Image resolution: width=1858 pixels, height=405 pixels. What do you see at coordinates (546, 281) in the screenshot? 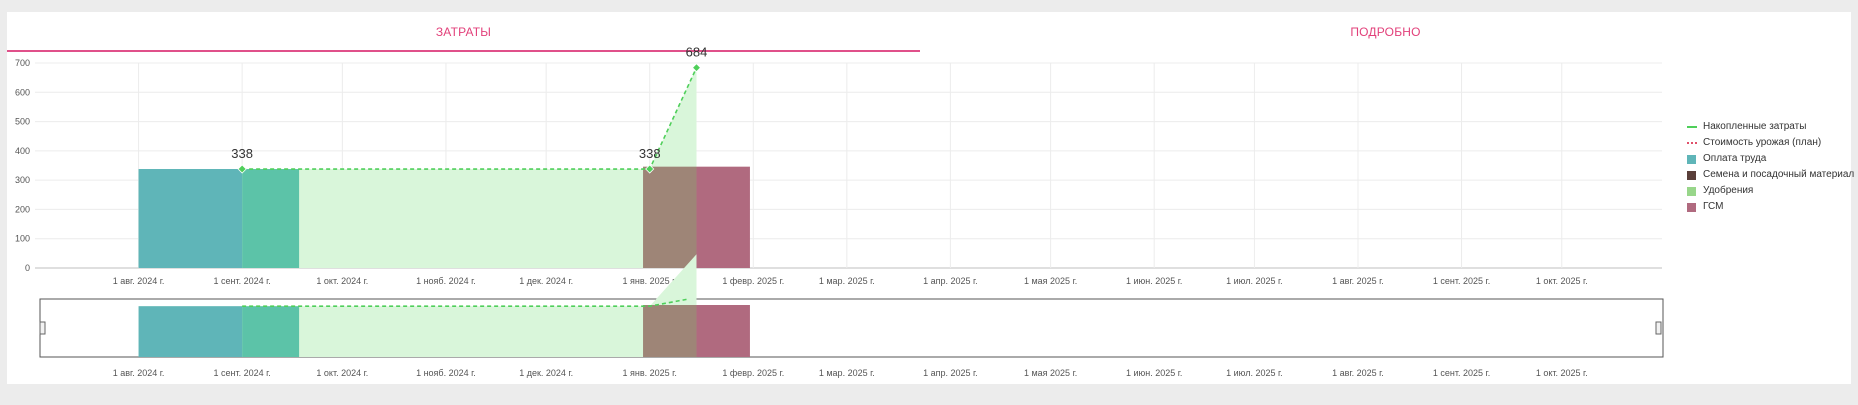
I see `x-tick-label: 1 дек. 2024 г.` at bounding box center [546, 281].